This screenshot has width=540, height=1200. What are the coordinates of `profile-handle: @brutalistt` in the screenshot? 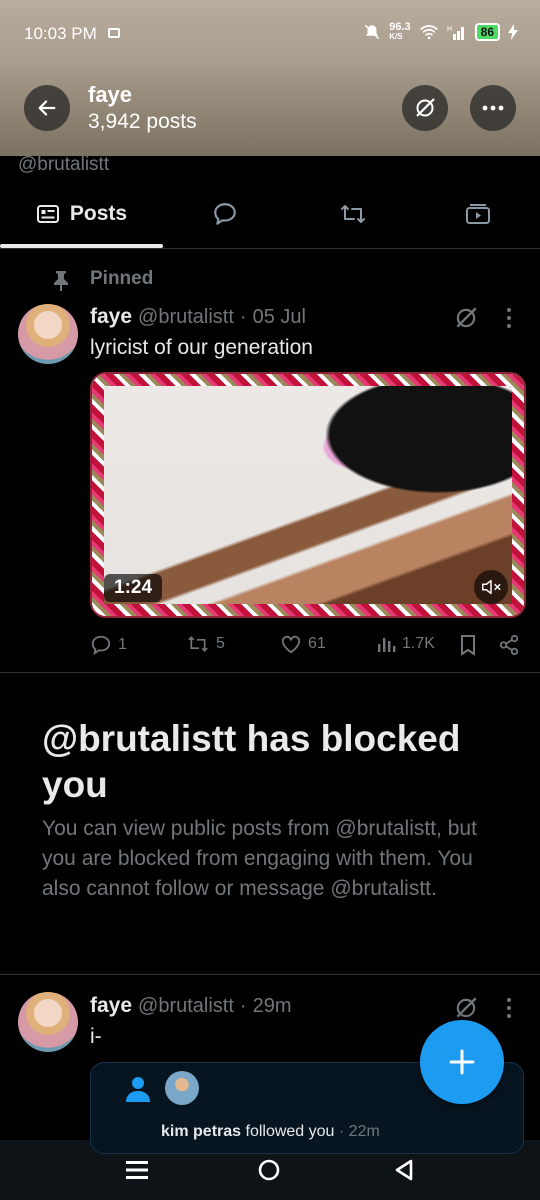 It's located at (64, 164).